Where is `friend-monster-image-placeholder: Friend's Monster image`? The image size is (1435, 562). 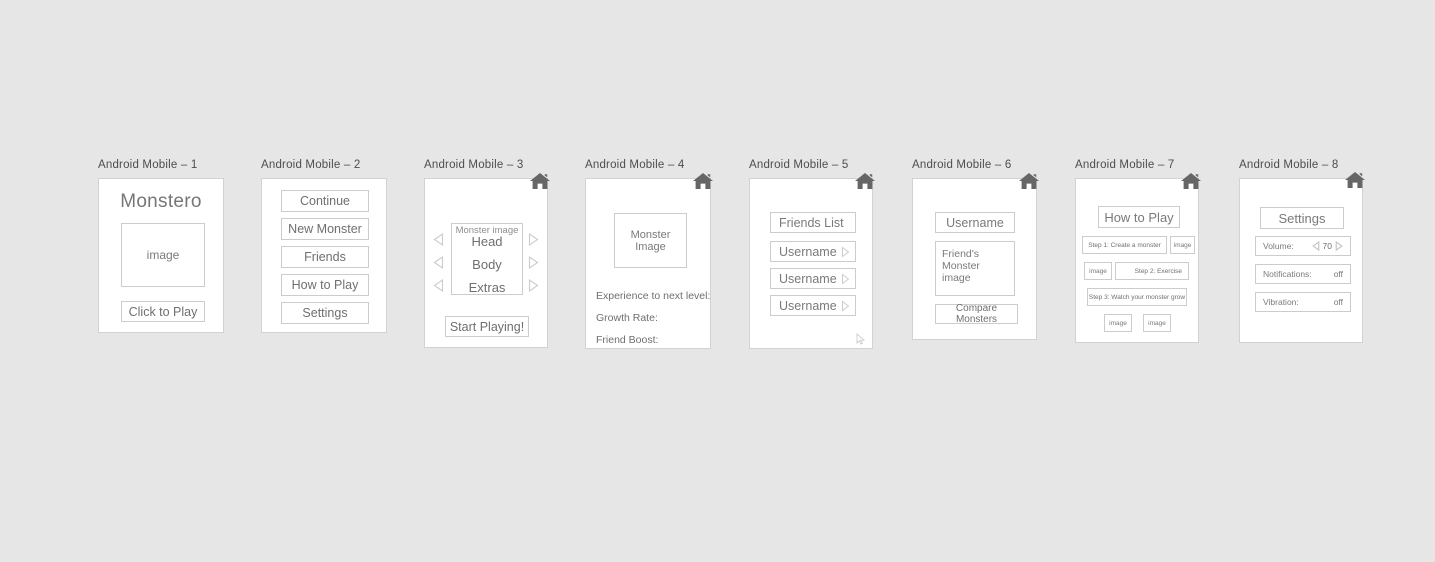
friend-monster-image-placeholder: Friend's Monster image is located at coordinates (975, 268).